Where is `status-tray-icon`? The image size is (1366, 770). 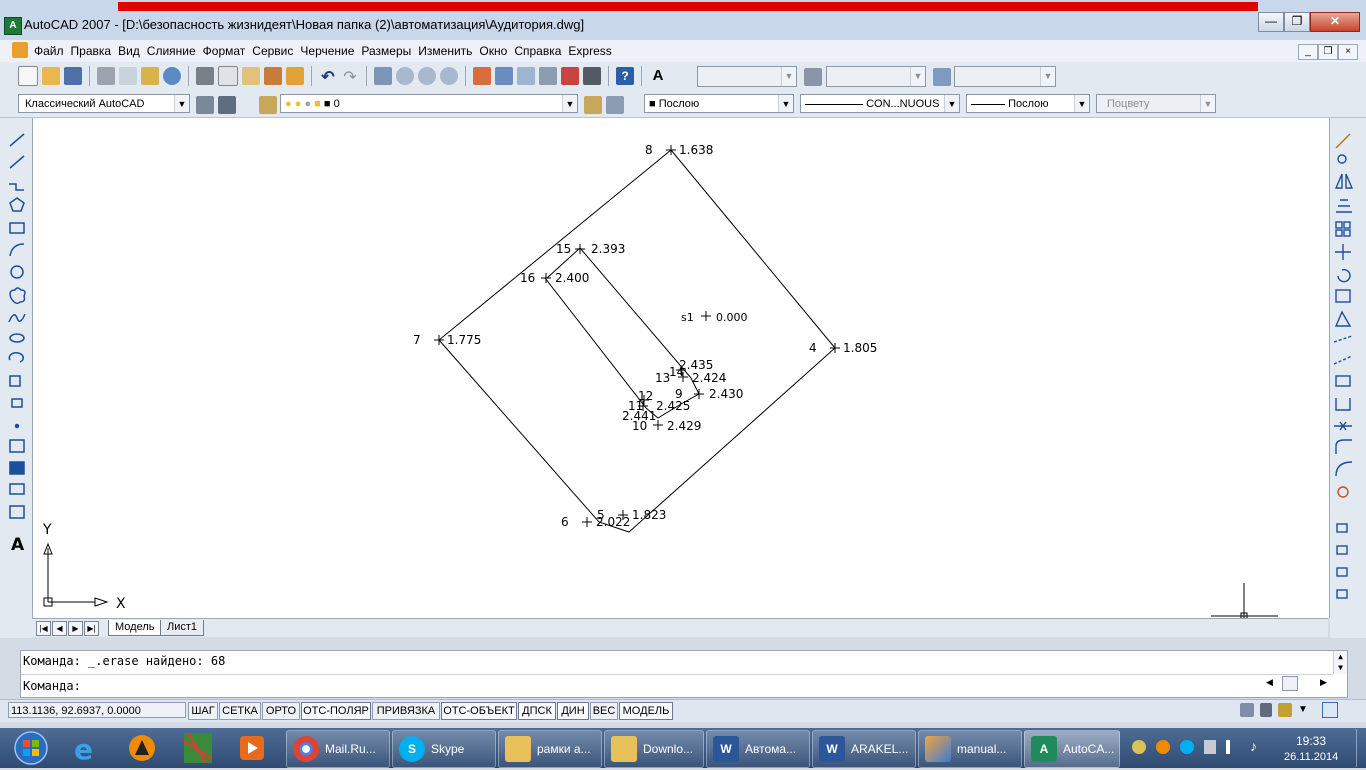
status-tray-icon is located at coordinates (1285, 710).